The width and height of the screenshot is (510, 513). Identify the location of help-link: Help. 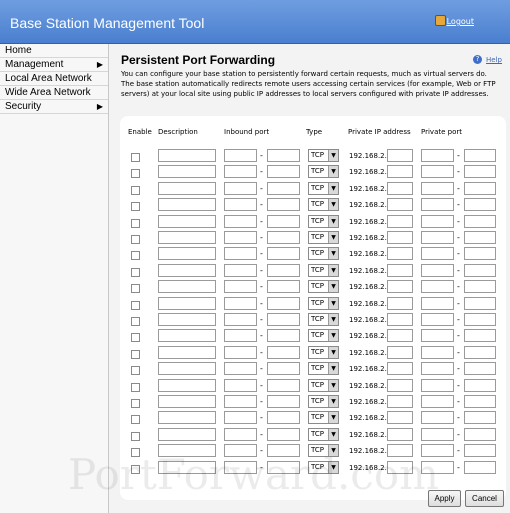
(494, 60).